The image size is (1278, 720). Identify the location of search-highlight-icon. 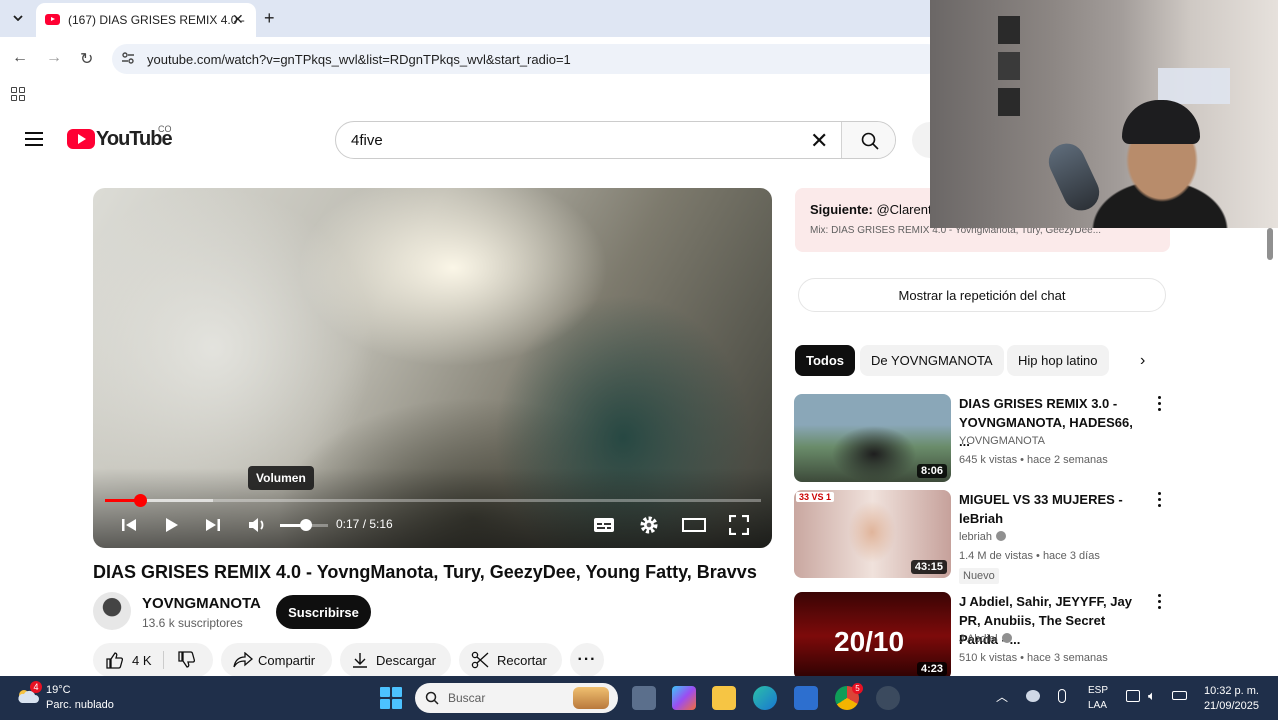
(591, 698).